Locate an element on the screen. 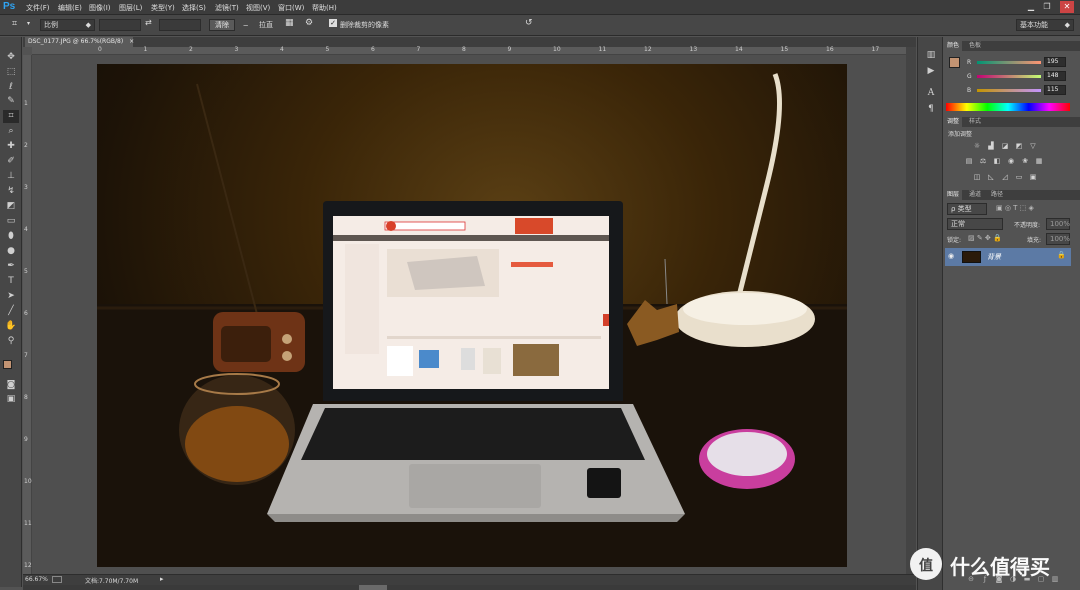 The width and height of the screenshot is (1080, 590). quick-select-tool-icon: ✎ is located at coordinates (11, 101).